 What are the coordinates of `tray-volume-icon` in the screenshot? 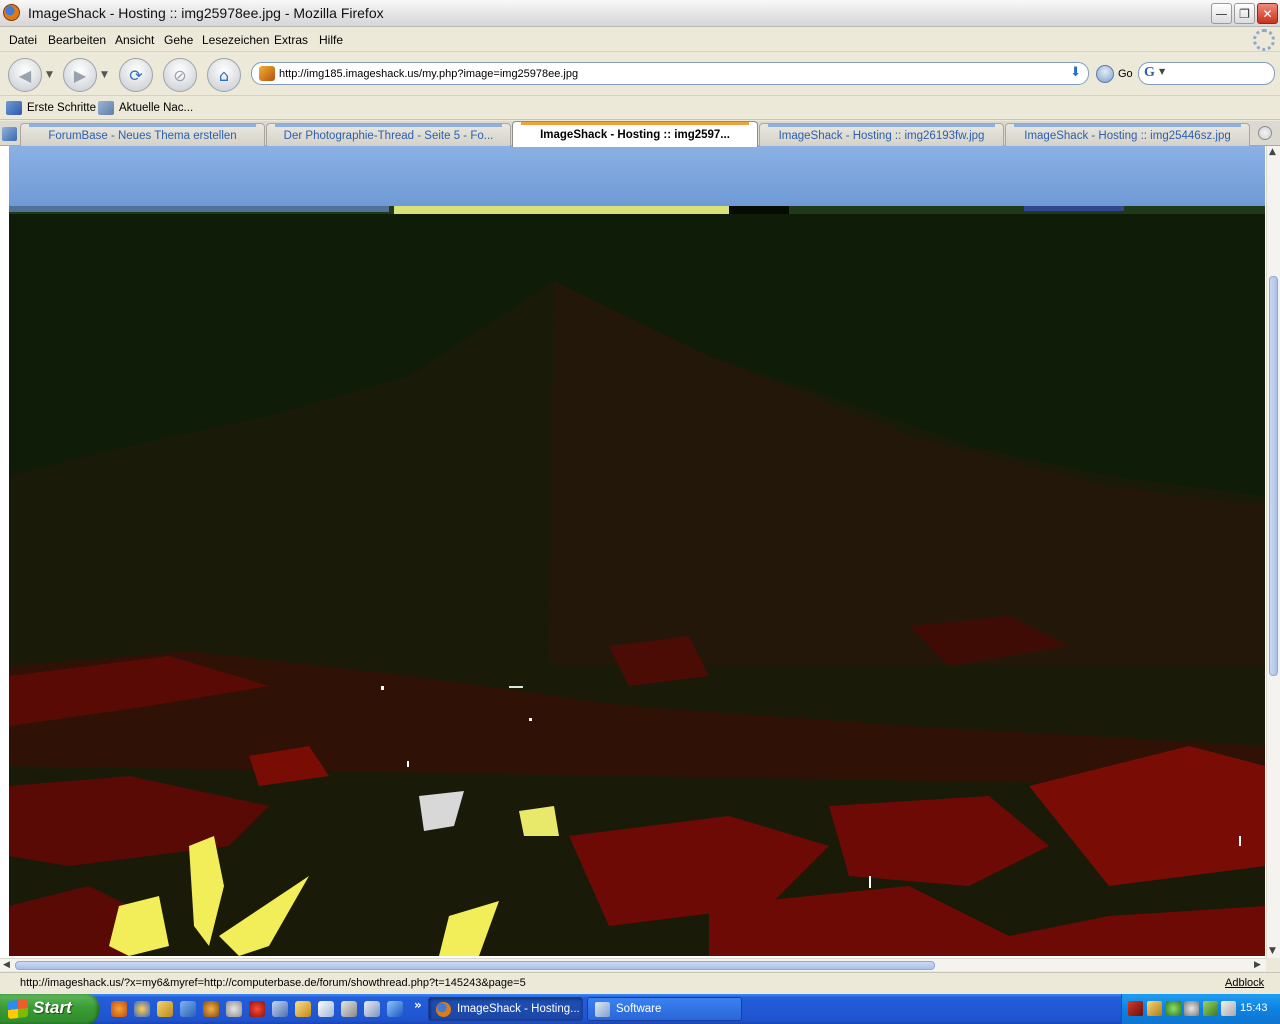 It's located at (1191, 1008).